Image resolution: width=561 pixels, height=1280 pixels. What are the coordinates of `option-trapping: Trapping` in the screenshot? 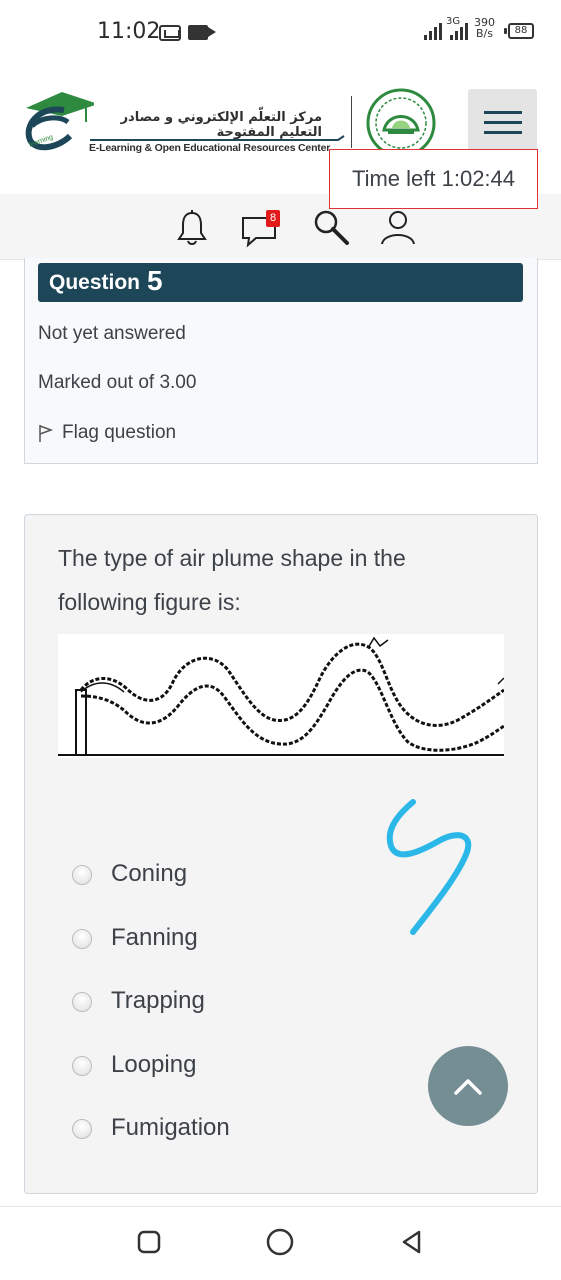 It's located at (138, 1002).